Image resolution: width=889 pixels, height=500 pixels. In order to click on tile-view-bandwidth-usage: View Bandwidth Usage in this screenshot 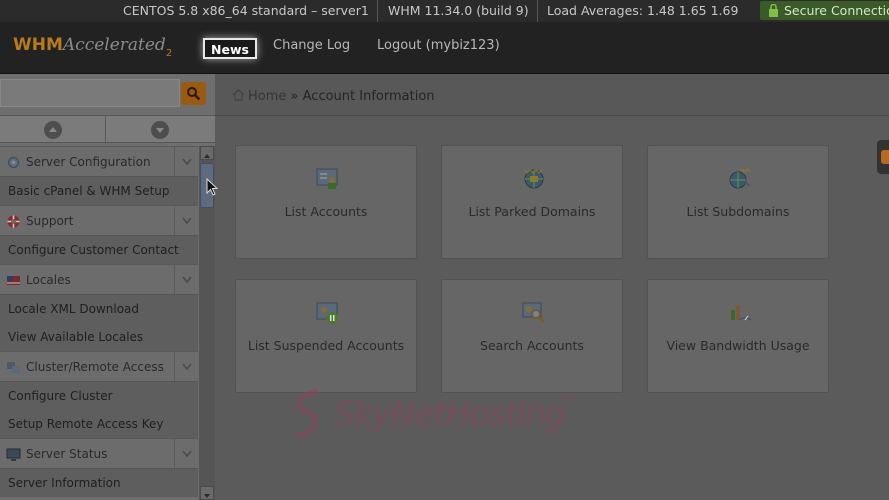, I will do `click(738, 336)`.